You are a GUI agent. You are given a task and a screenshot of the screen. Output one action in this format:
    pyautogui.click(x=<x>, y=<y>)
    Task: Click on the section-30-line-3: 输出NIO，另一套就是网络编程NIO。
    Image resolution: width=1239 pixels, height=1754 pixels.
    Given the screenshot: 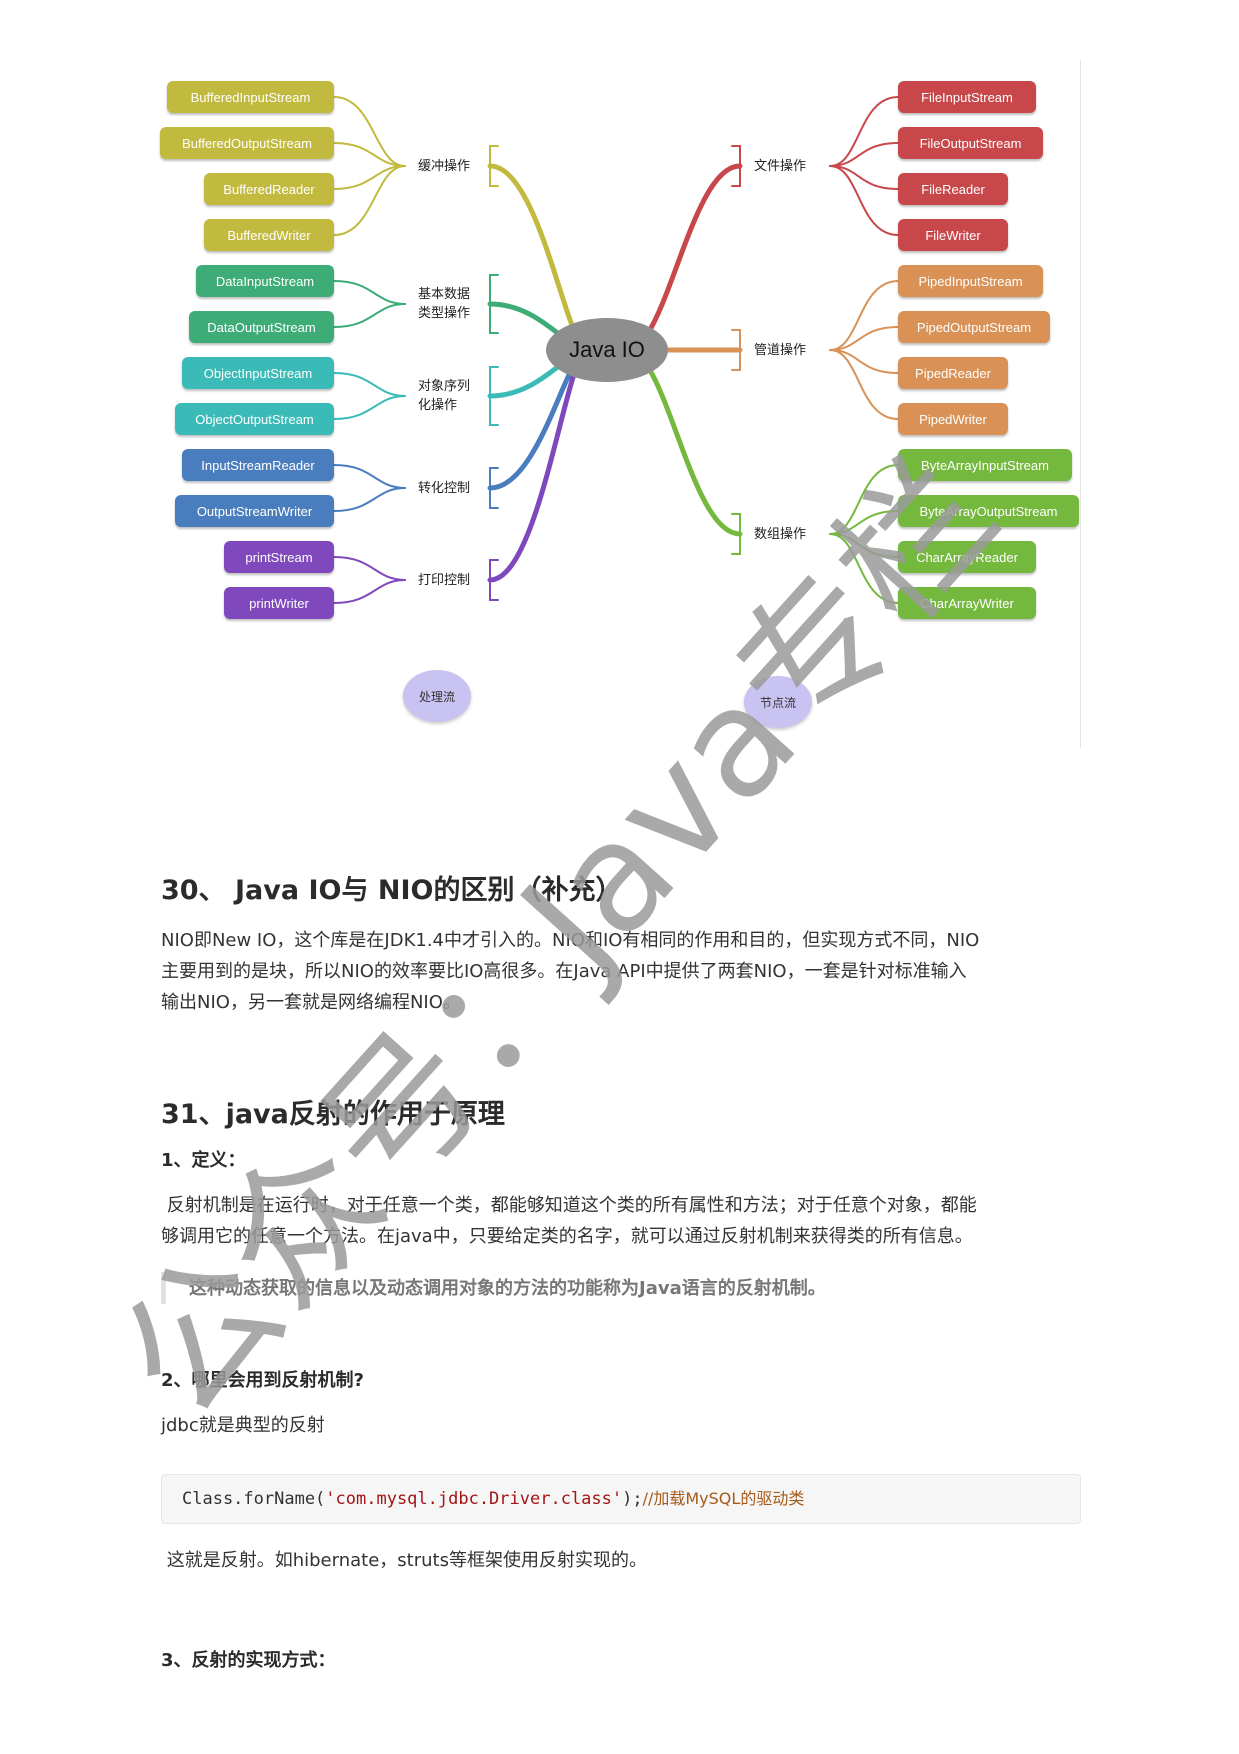 What is the action you would take?
    pyautogui.click(x=311, y=1002)
    